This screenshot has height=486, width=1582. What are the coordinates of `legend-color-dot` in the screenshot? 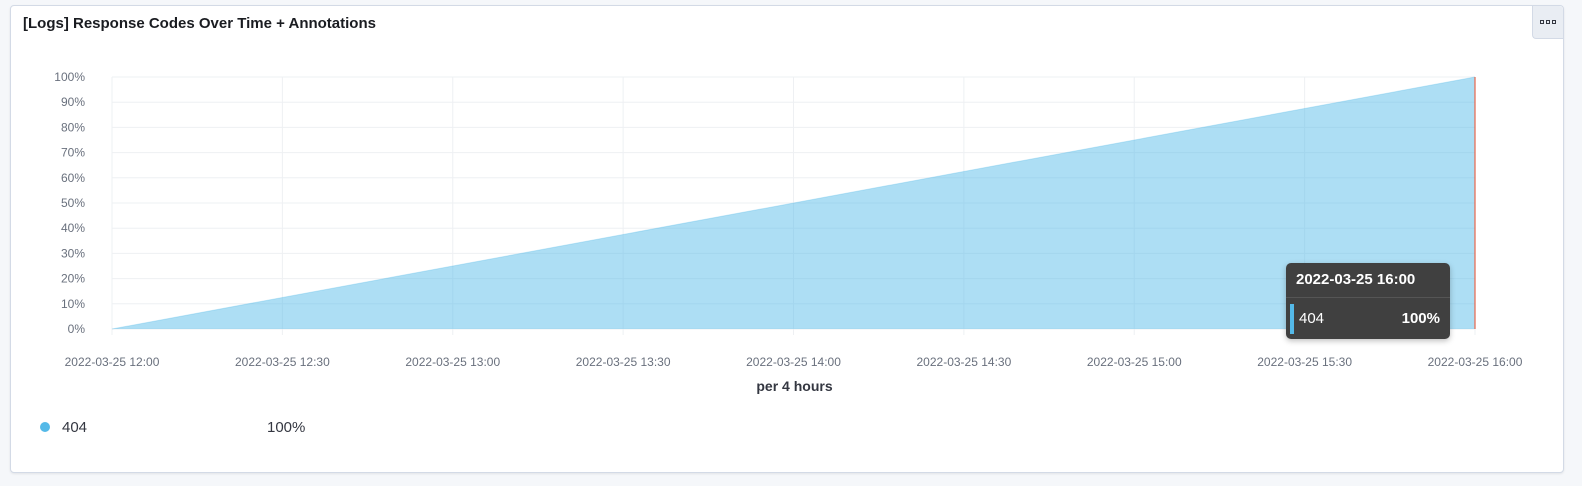 It's located at (45, 427).